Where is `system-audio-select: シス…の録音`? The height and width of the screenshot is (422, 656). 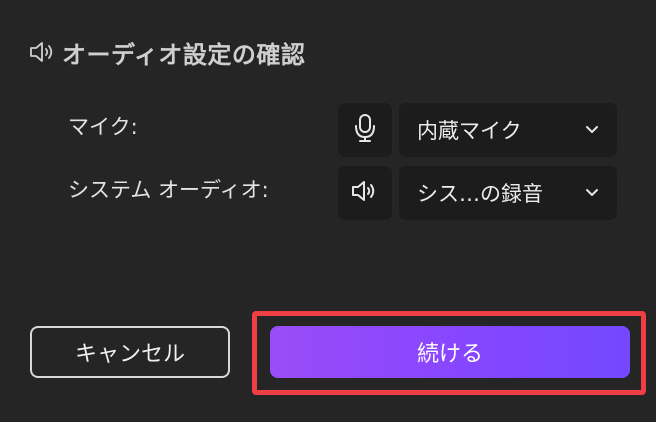
system-audio-select: シス…の録音 is located at coordinates (508, 193).